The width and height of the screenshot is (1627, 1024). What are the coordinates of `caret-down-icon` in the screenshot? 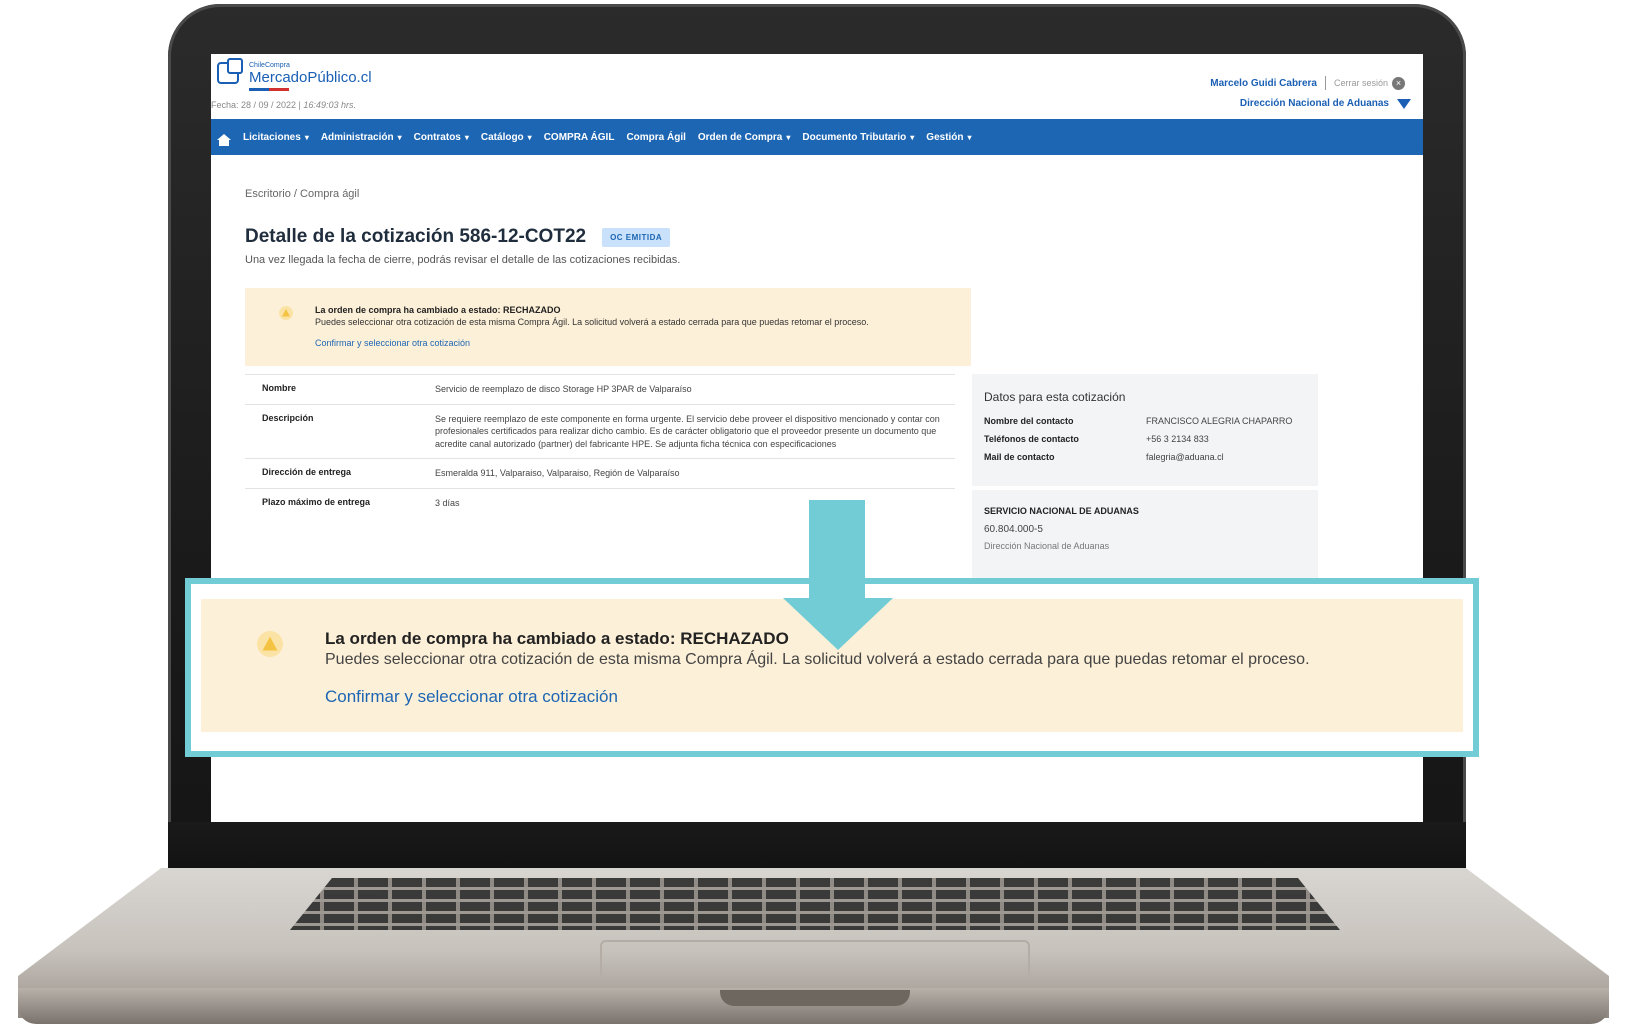 It's located at (1404, 103).